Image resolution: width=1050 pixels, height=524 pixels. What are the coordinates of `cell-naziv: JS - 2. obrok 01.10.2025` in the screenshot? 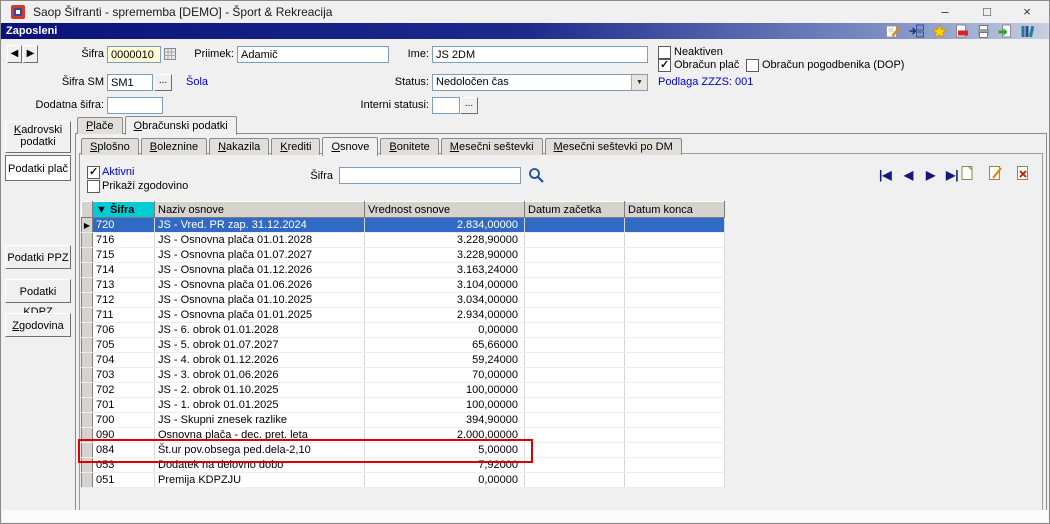 It's located at (259, 390).